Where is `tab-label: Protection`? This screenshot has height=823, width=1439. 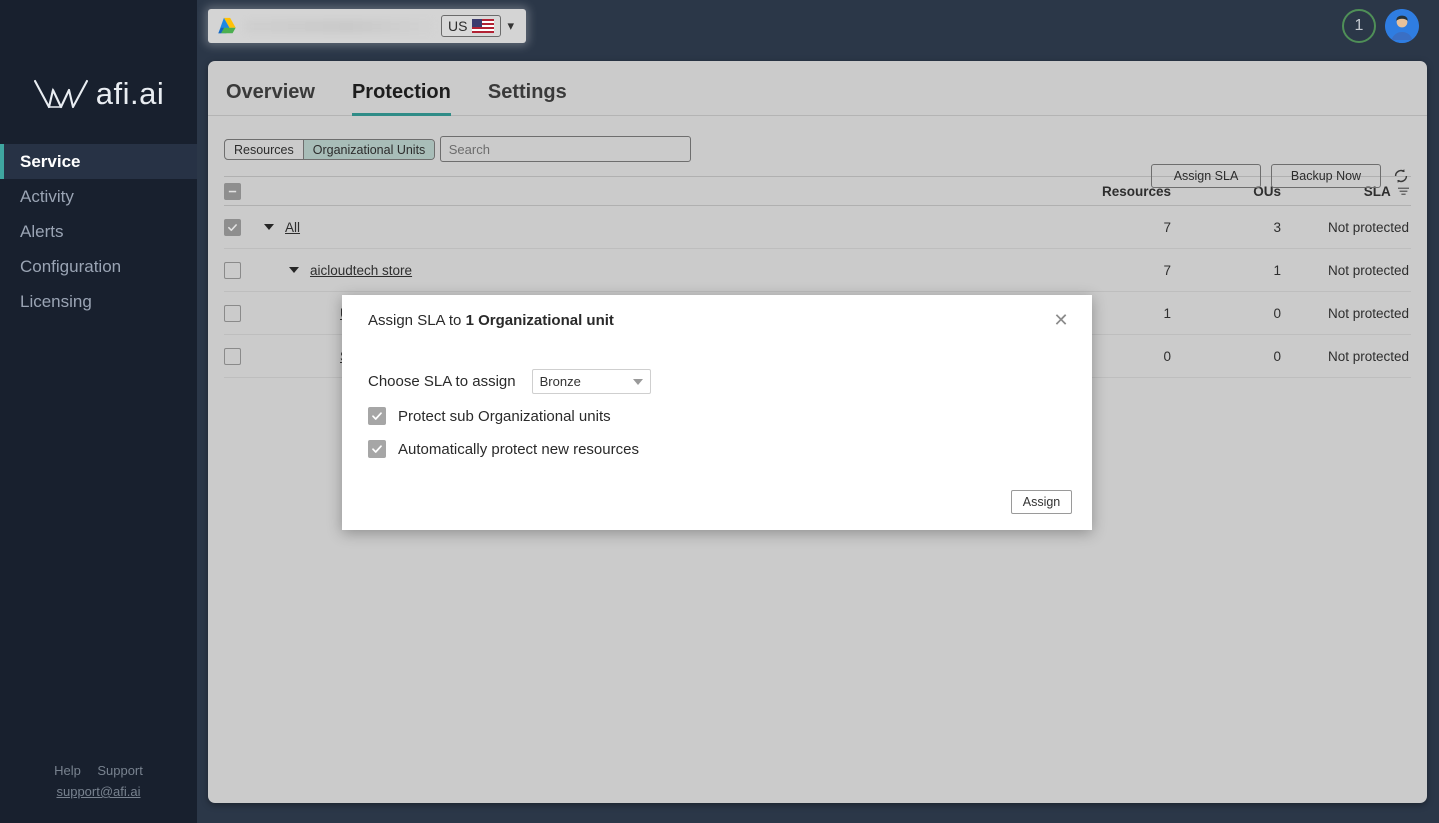 tab-label: Protection is located at coordinates (401, 92).